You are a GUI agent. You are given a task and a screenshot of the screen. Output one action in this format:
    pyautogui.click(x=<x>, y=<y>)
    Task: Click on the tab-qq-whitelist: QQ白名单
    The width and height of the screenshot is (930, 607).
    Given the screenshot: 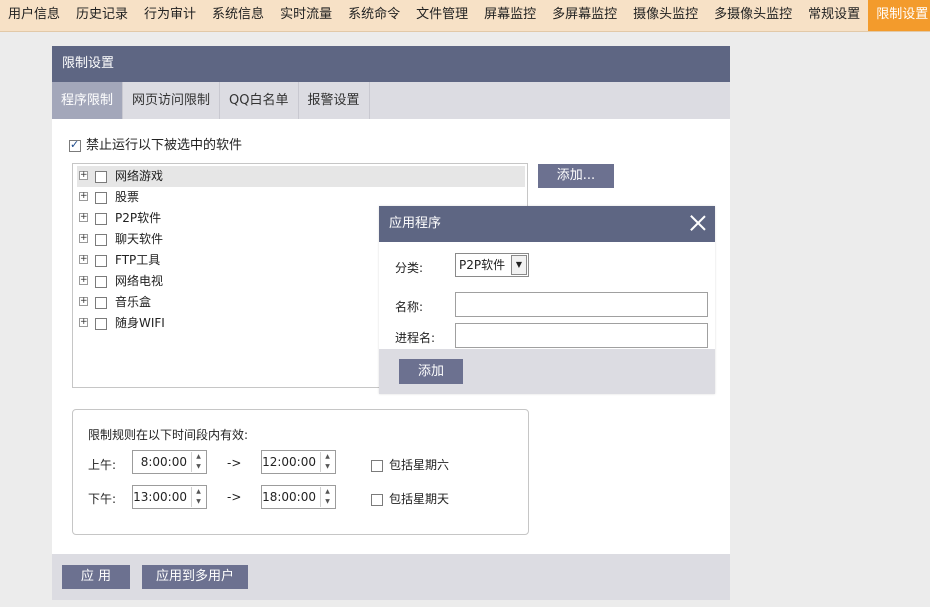 What is the action you would take?
    pyautogui.click(x=259, y=100)
    